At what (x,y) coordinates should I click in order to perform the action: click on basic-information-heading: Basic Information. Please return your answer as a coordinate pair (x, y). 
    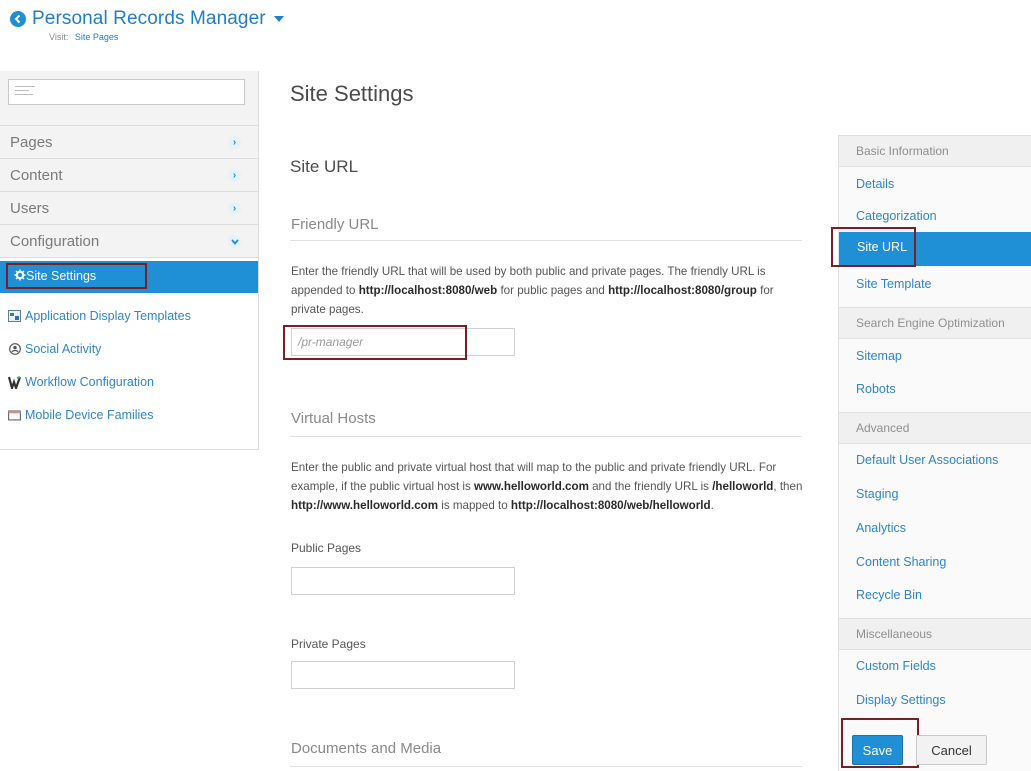
    Looking at the image, I should click on (935, 151).